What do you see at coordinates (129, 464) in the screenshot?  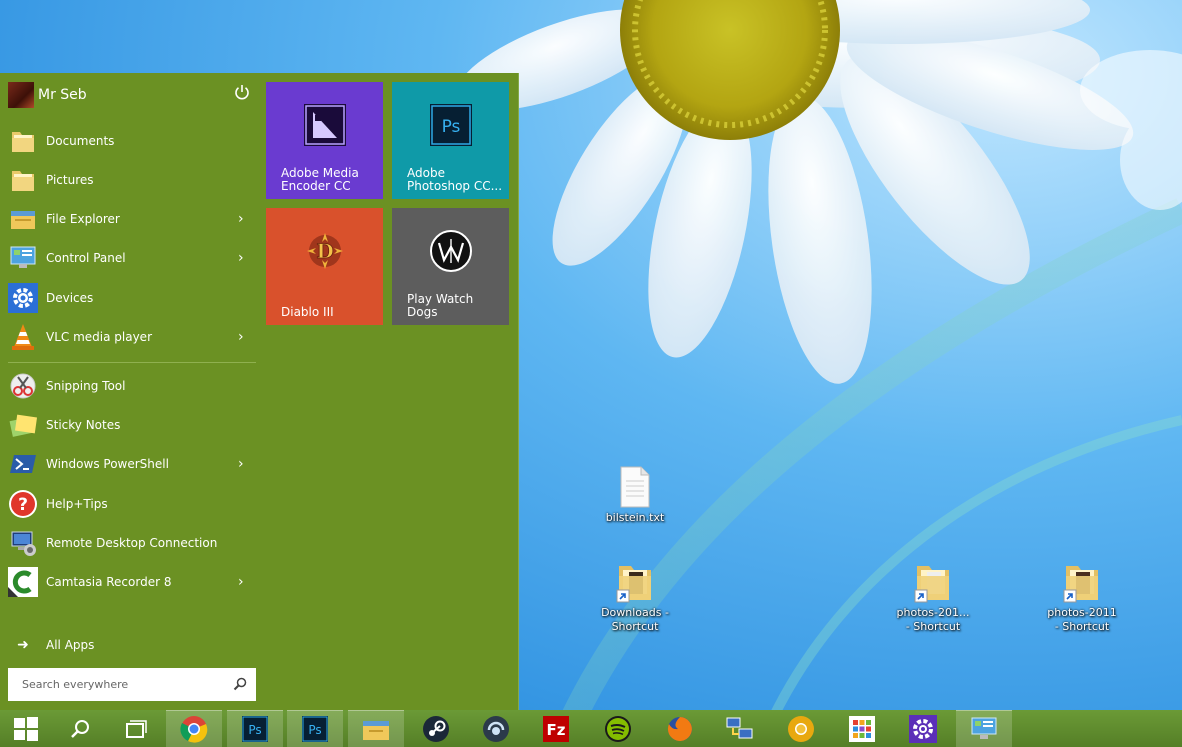 I see `menu-item-powershell: Windows PowerShell ›` at bounding box center [129, 464].